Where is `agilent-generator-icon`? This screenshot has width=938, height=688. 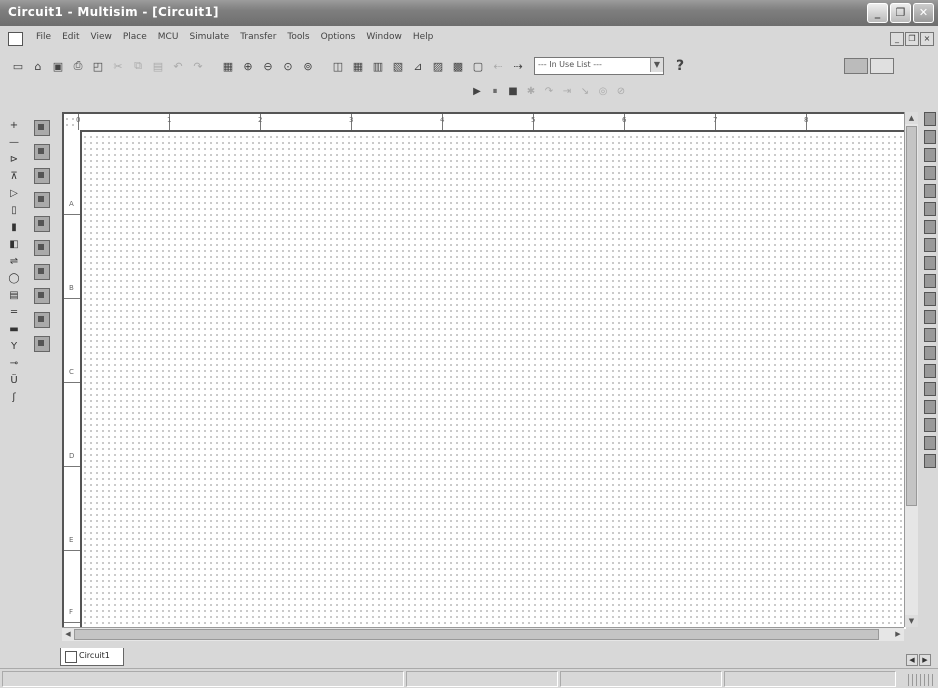
agilent-generator-icon is located at coordinates (930, 371).